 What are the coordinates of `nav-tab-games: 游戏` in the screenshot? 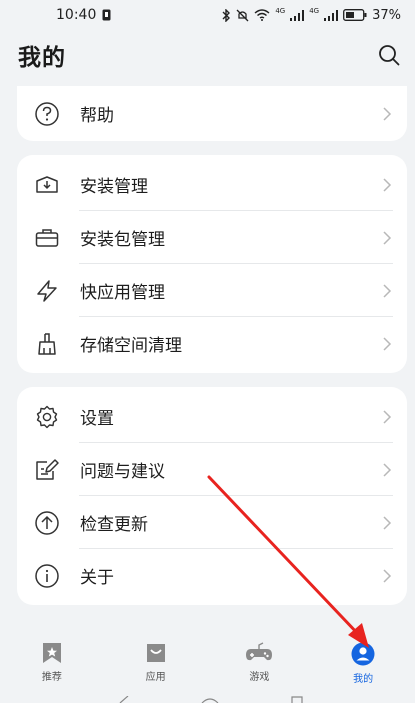 It's located at (259, 672).